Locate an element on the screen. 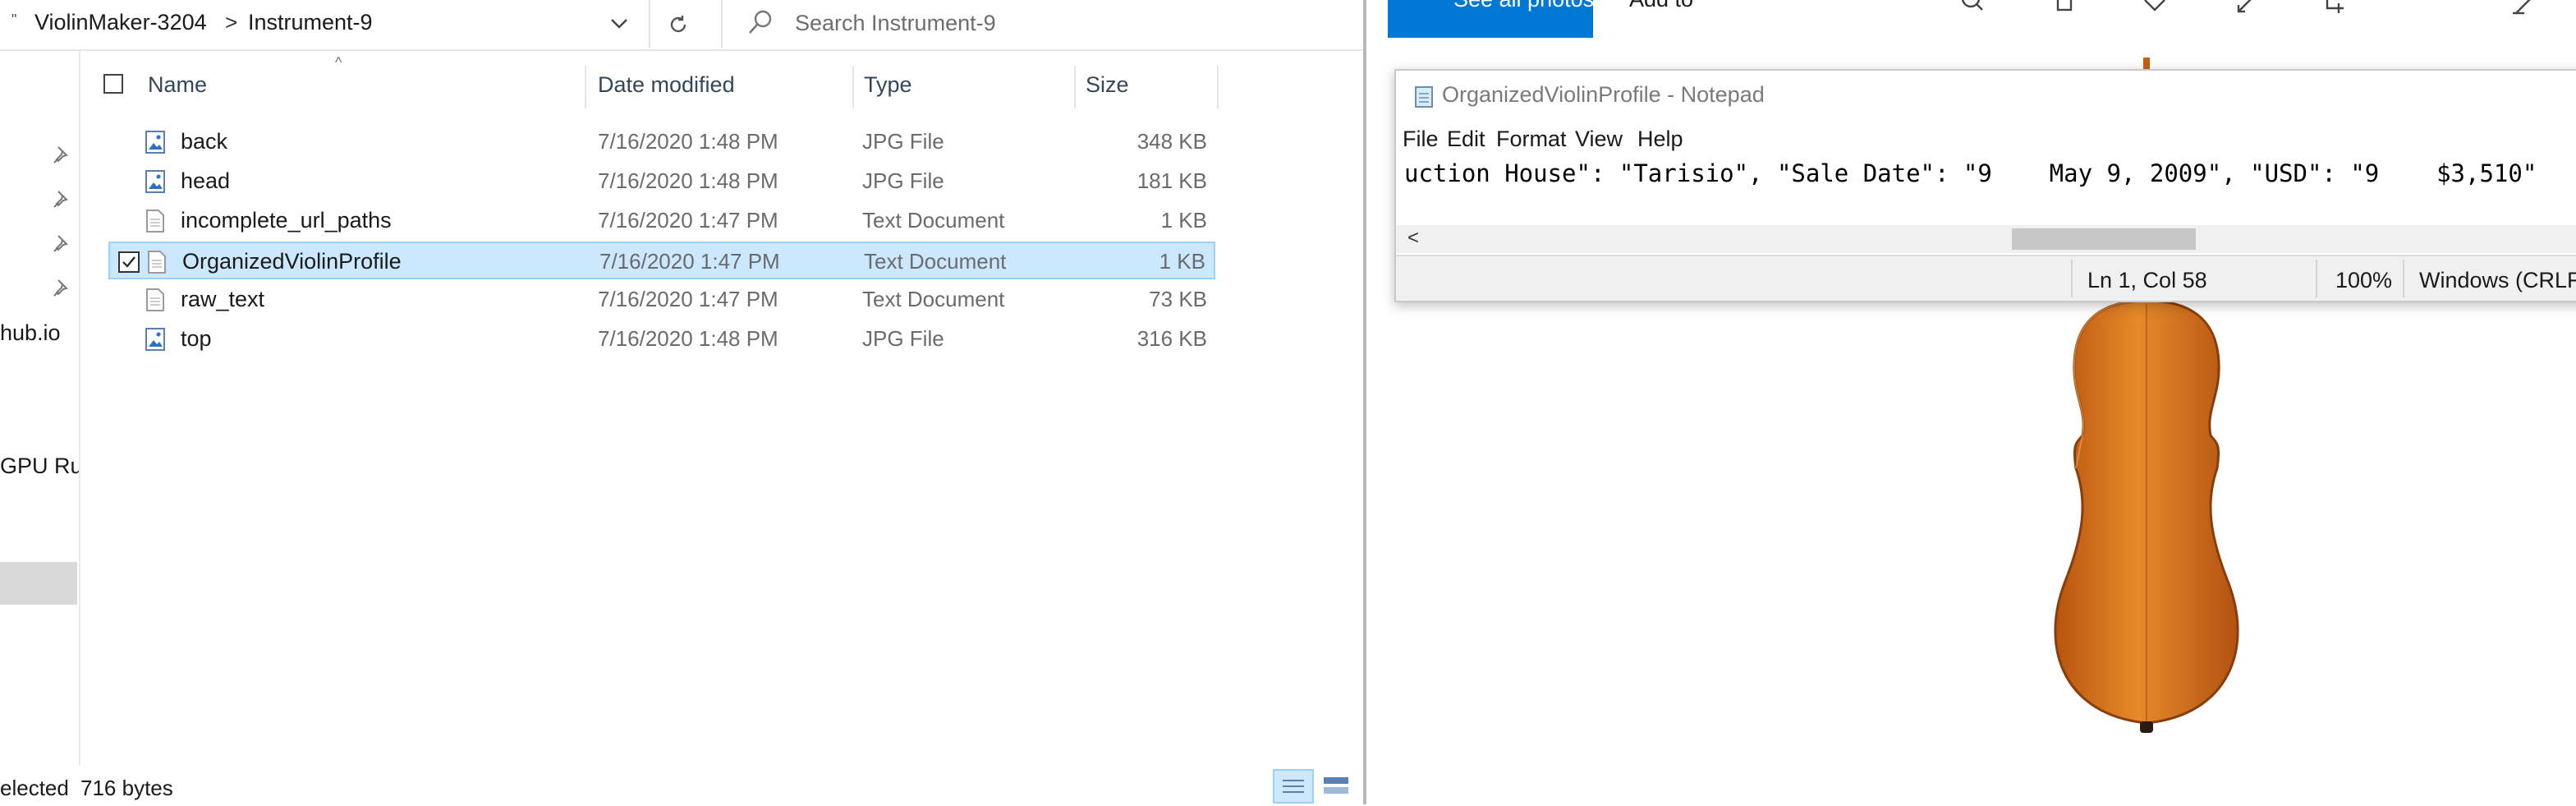 This screenshot has height=806, width=2576. details-view-icon is located at coordinates (1293, 786).